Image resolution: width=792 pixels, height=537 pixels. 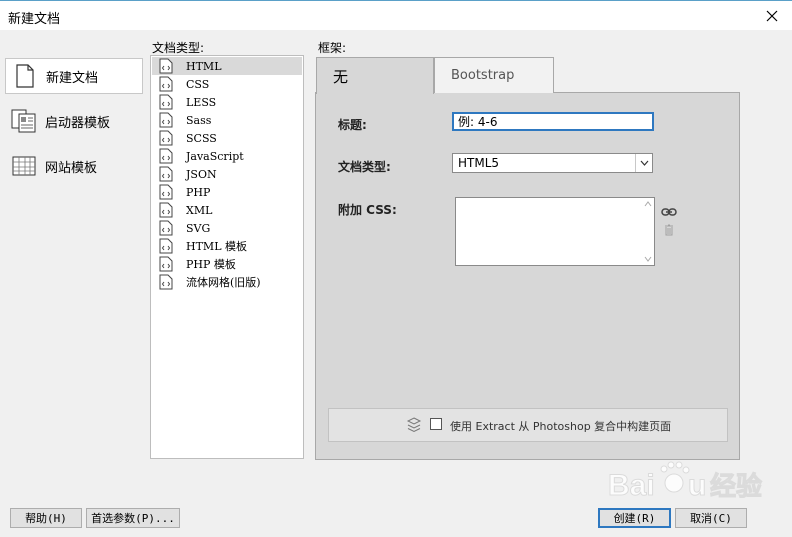 I want to click on doctype-item-javascript: JavaScript, so click(x=227, y=156).